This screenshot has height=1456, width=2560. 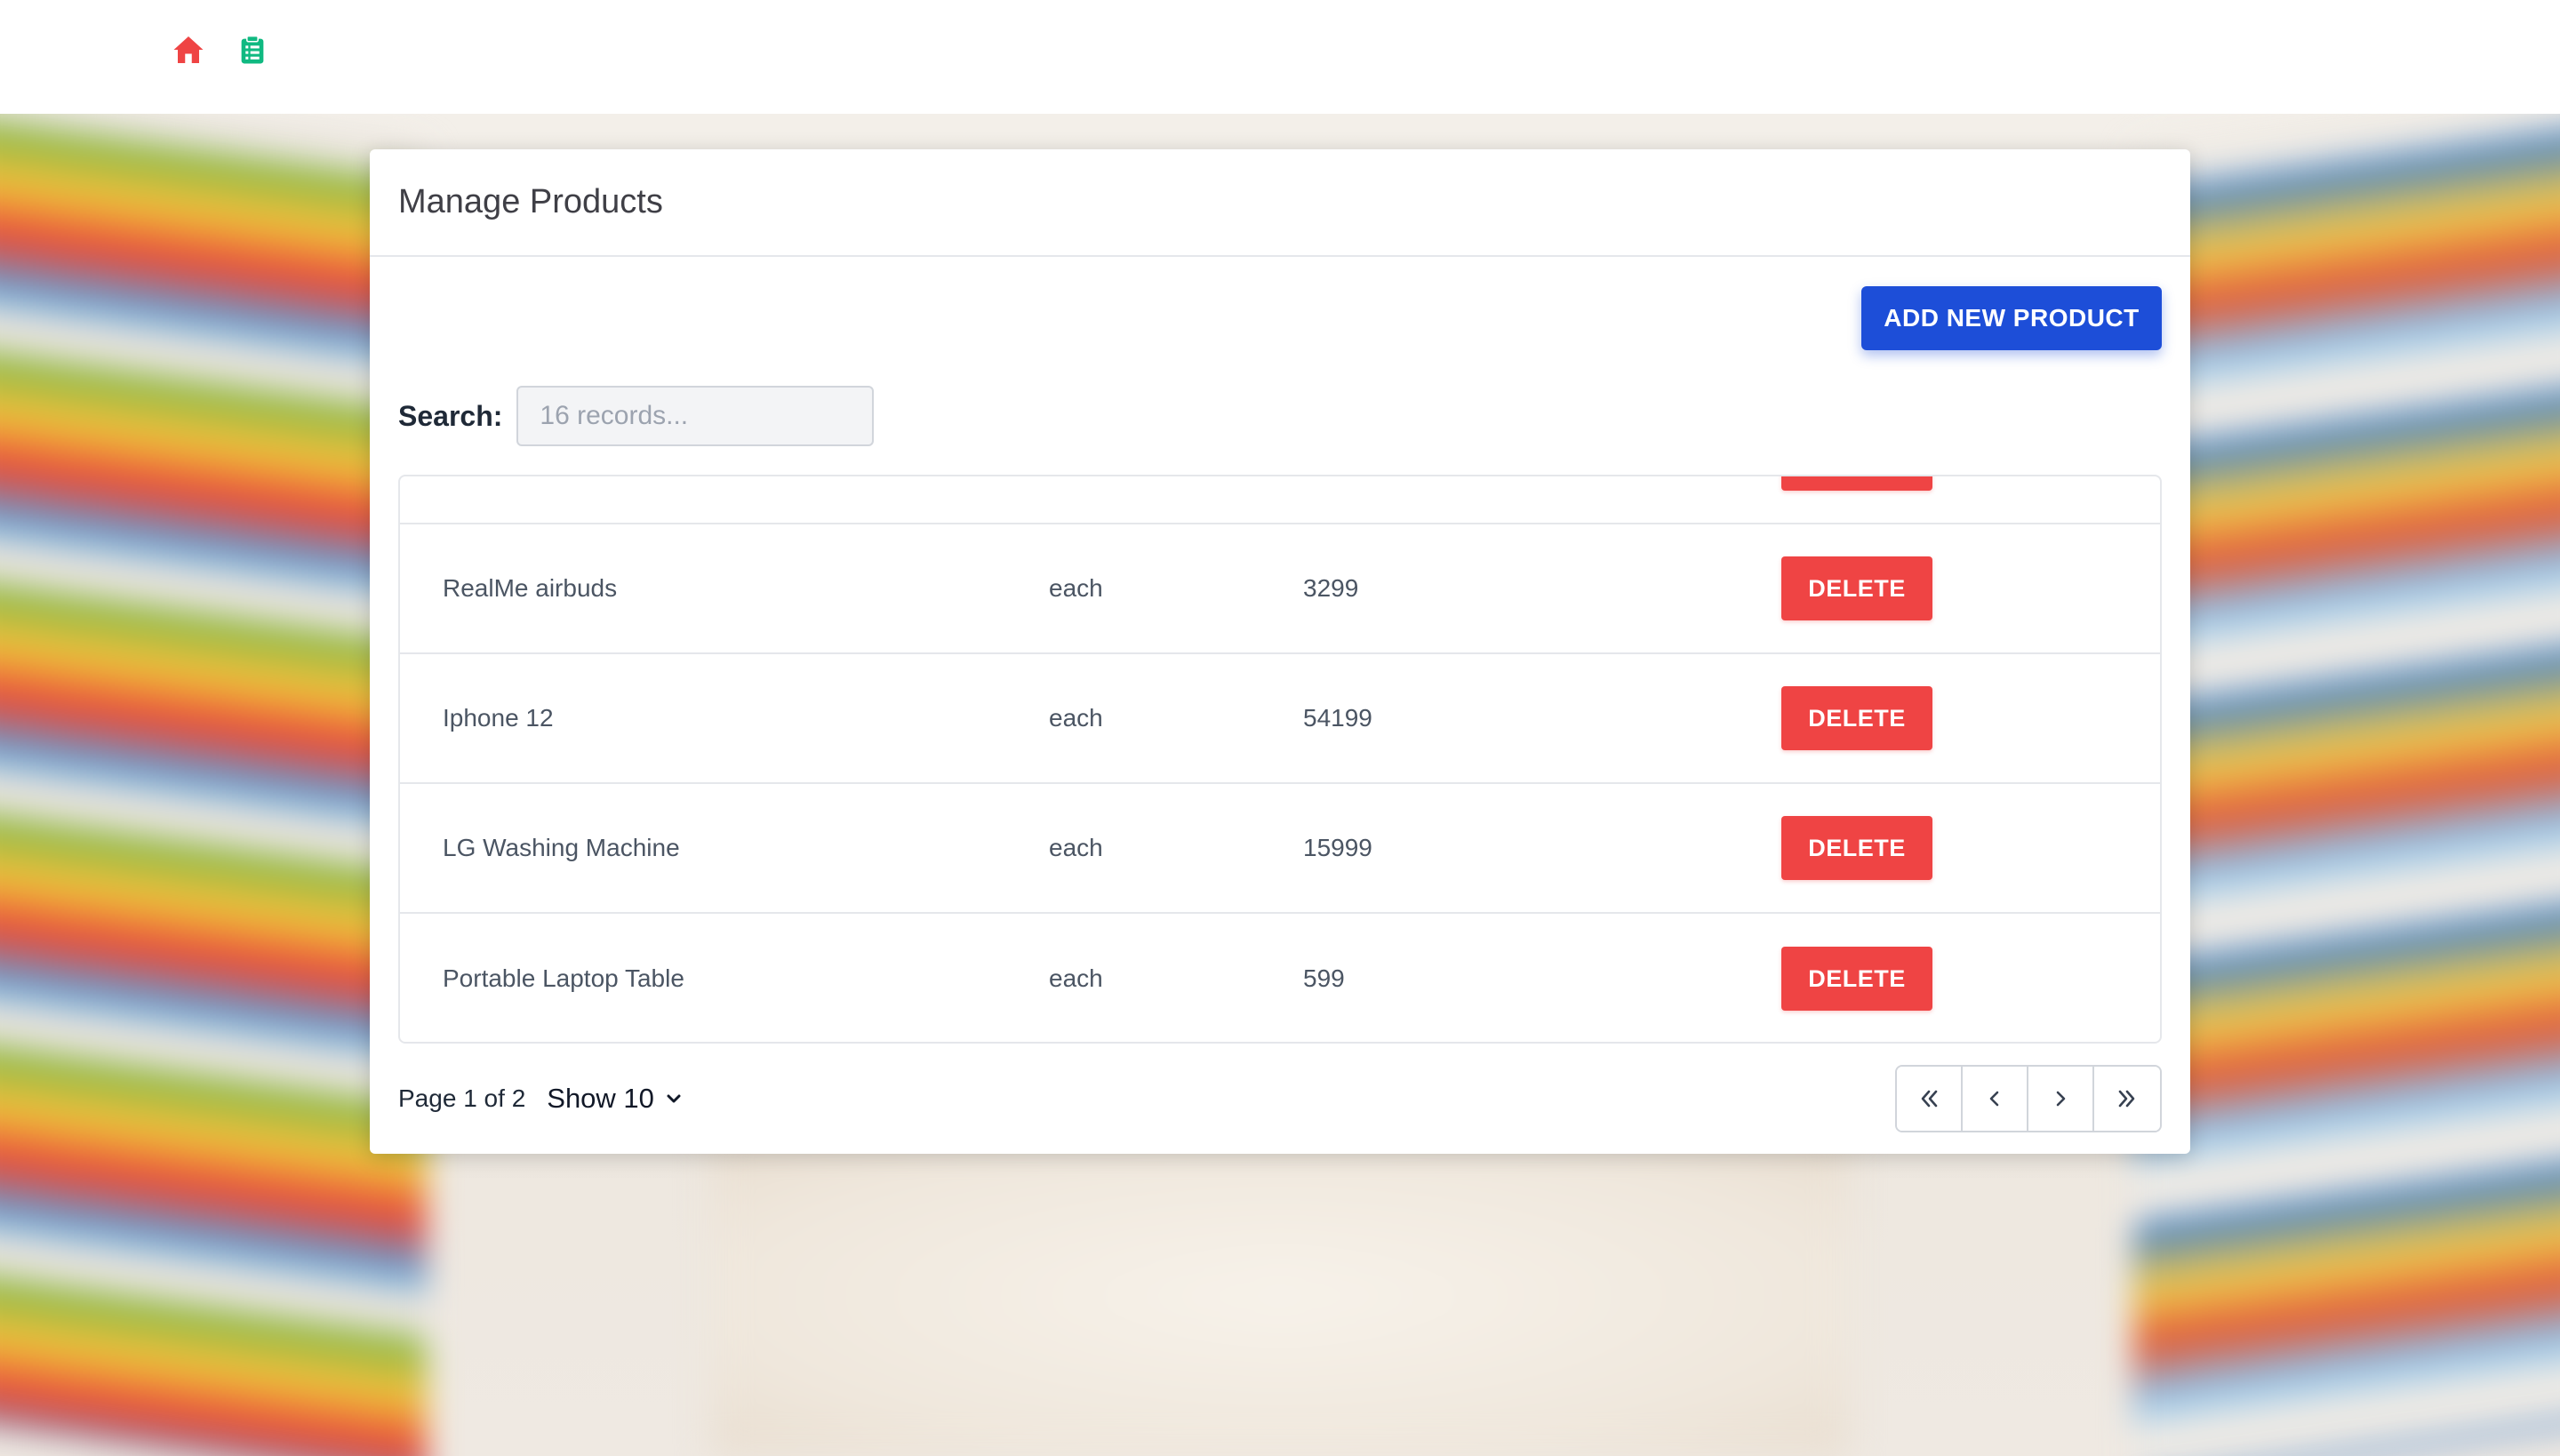 I want to click on current-page: 1, so click(x=470, y=1098).